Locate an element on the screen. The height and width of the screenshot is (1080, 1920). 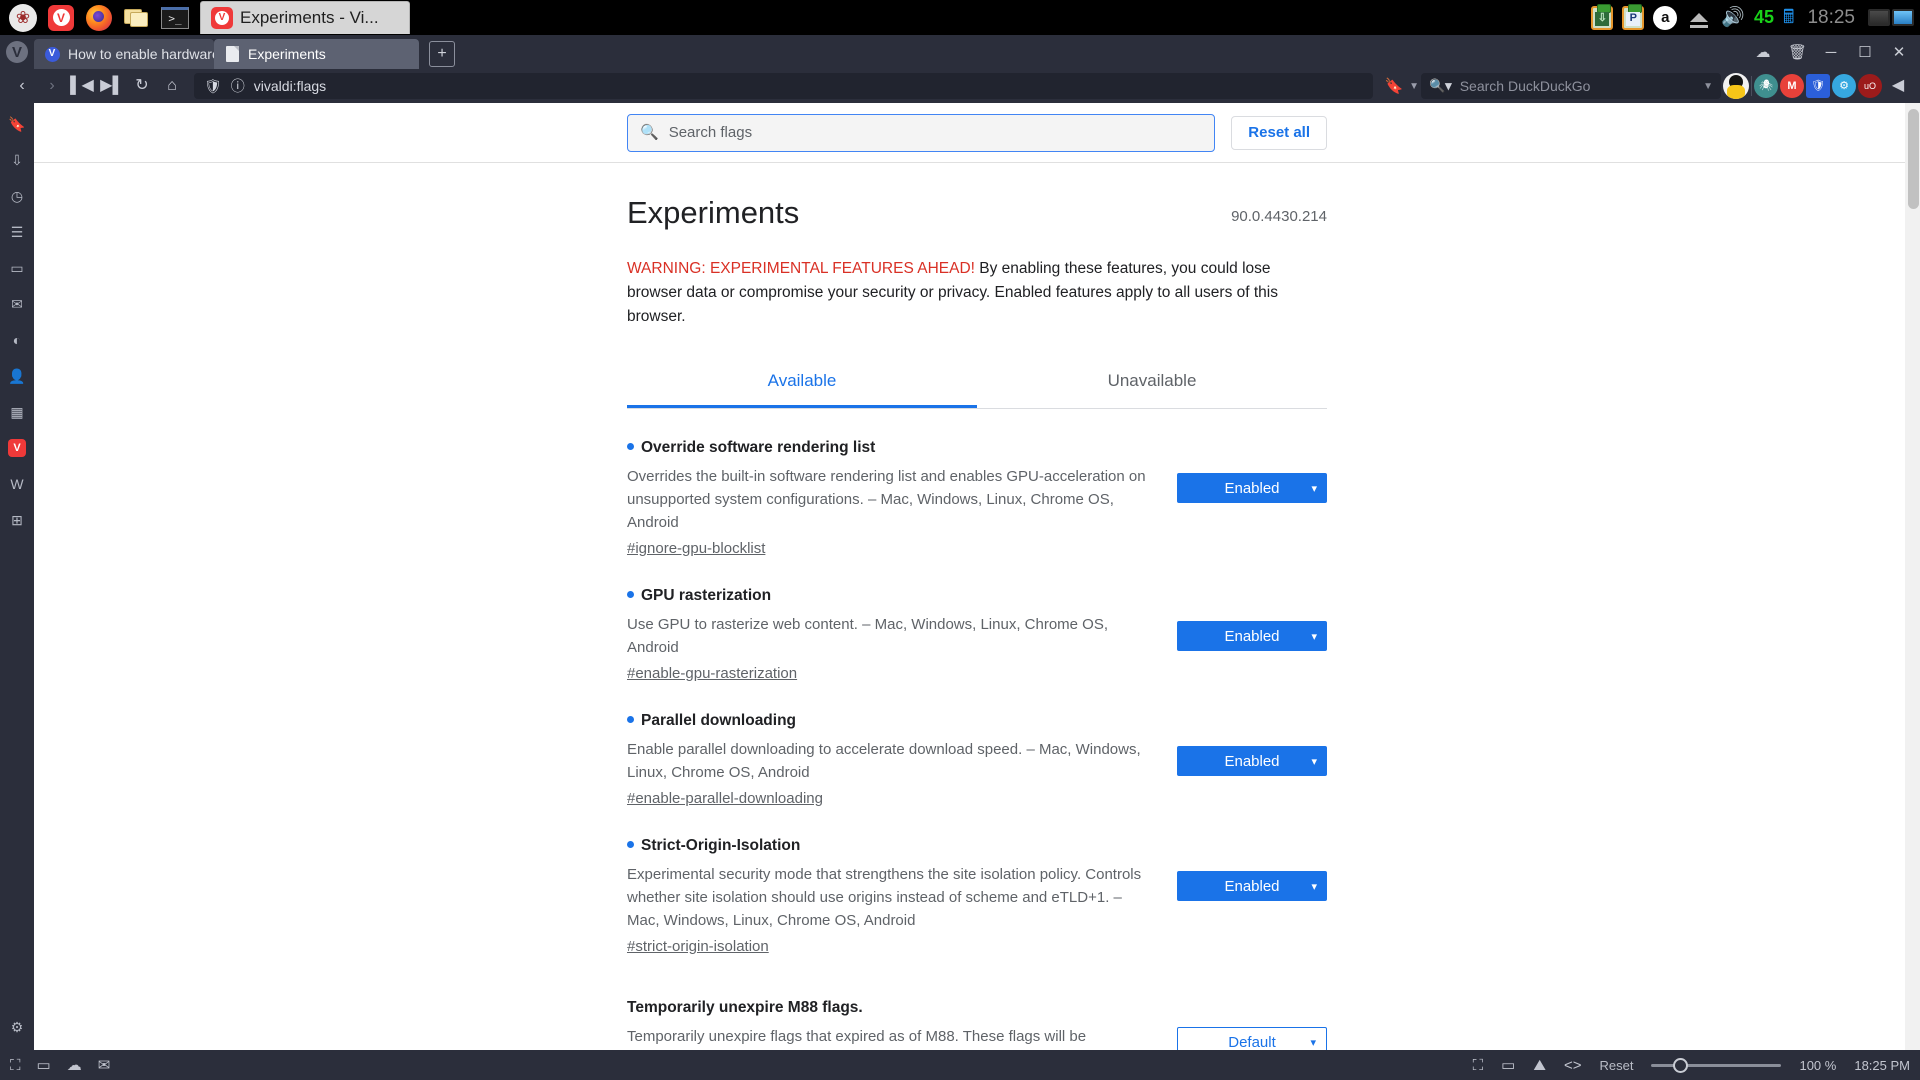
rewind-button: ▌◀ is located at coordinates (82, 86).